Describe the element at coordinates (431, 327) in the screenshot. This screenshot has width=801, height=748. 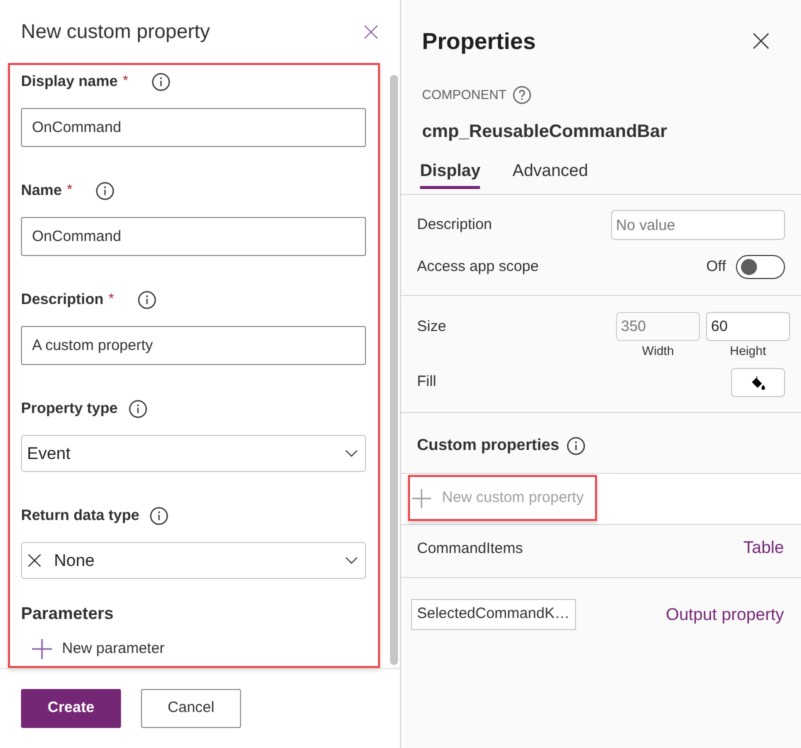
I see `property-label: Size` at that location.